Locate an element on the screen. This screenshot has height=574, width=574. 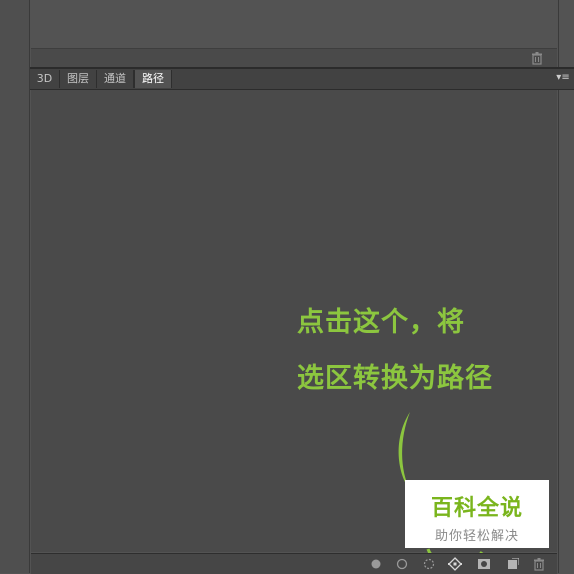
load-selection-icon is located at coordinates (429, 564).